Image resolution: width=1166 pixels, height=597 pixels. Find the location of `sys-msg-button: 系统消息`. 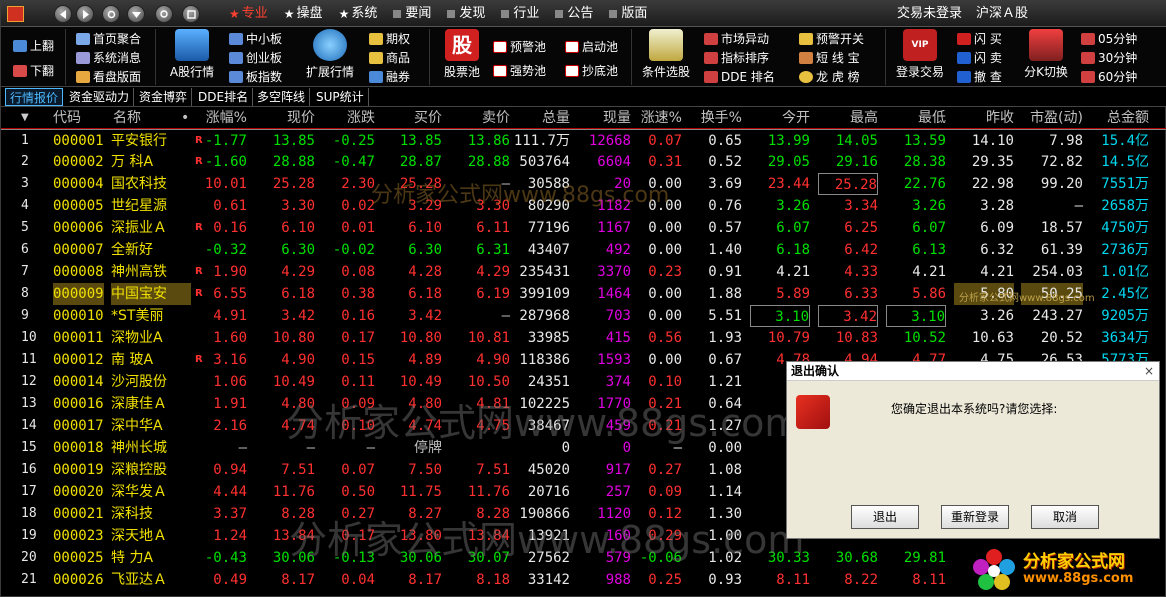

sys-msg-button: 系统消息 is located at coordinates (108, 57).